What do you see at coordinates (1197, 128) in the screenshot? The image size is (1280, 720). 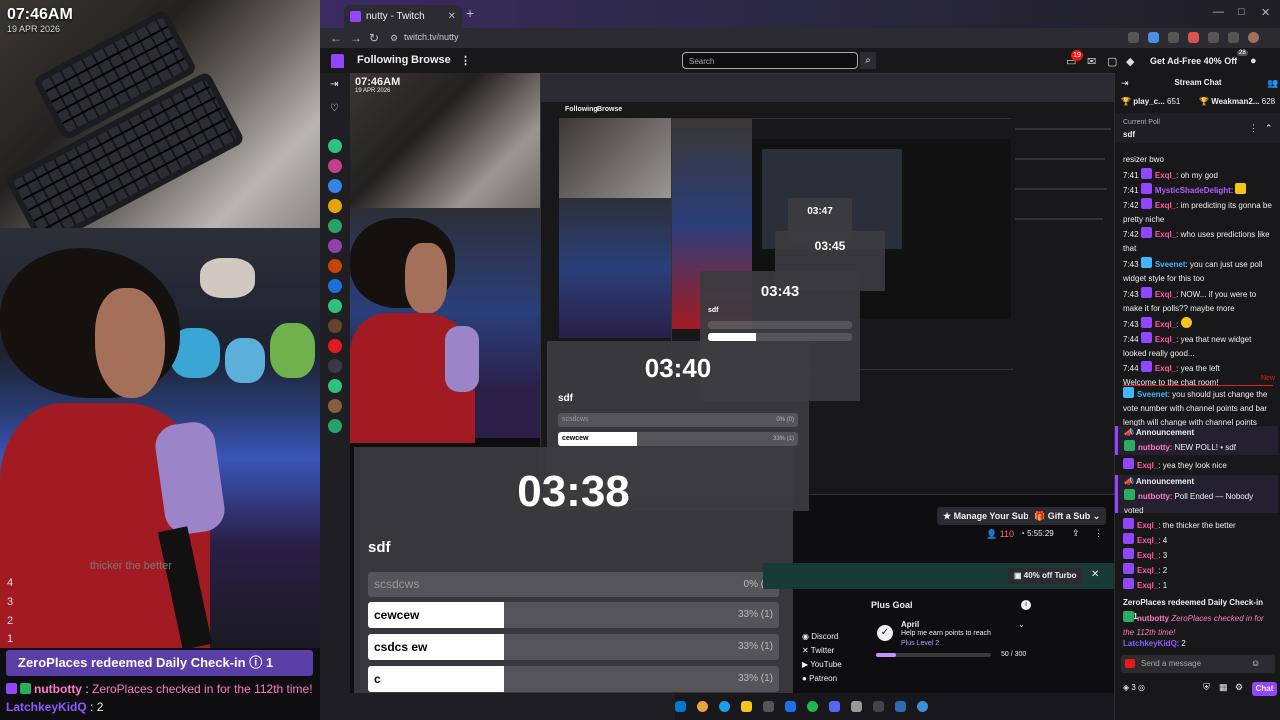 I see `current-poll-banner: Current Poll sdf ⋮ ⌃` at bounding box center [1197, 128].